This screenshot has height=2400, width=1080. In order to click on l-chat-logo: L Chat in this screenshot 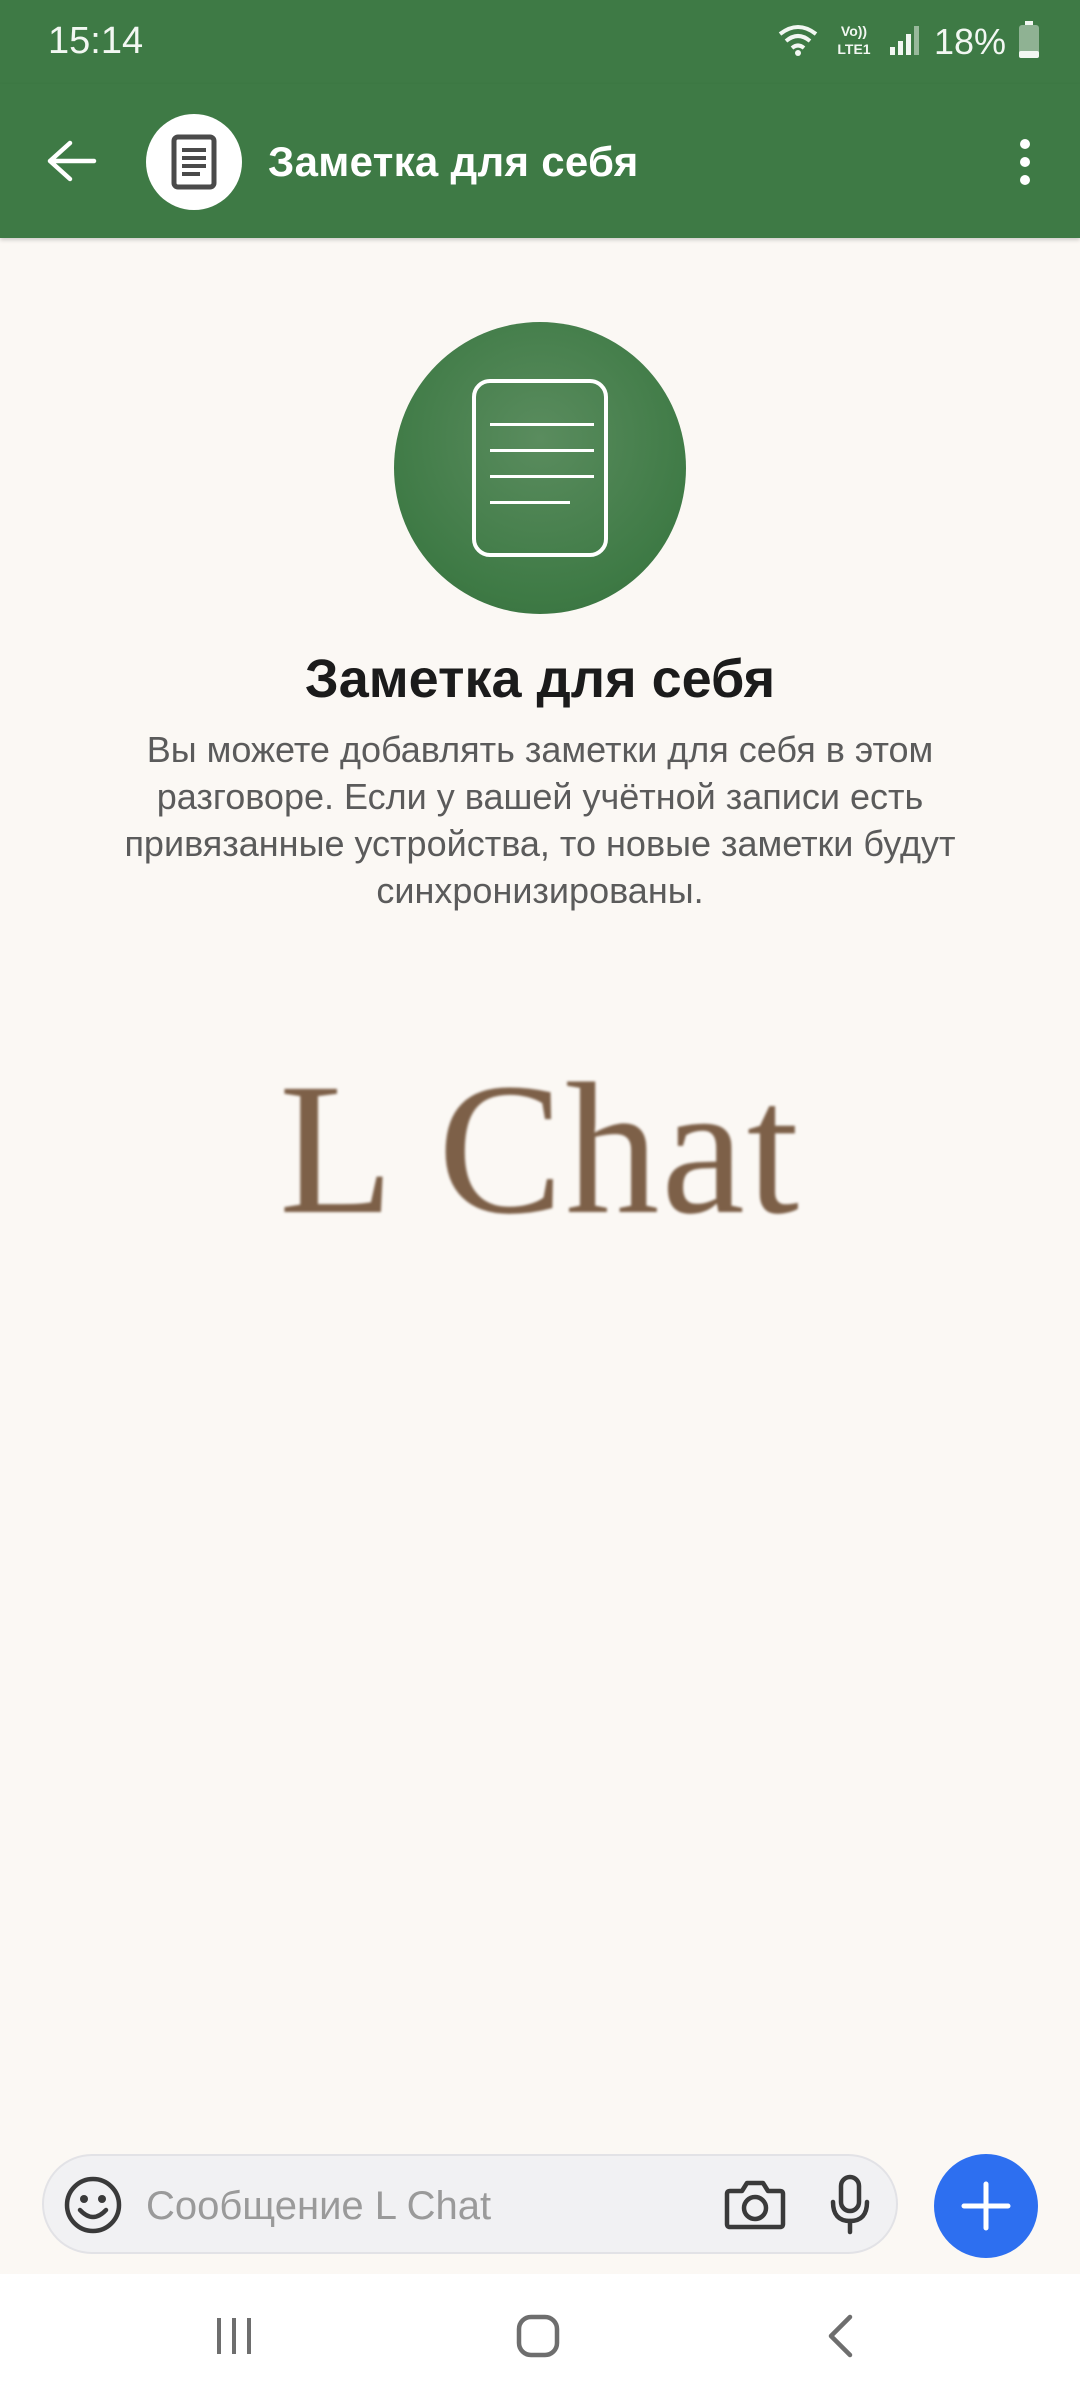, I will do `click(540, 1148)`.